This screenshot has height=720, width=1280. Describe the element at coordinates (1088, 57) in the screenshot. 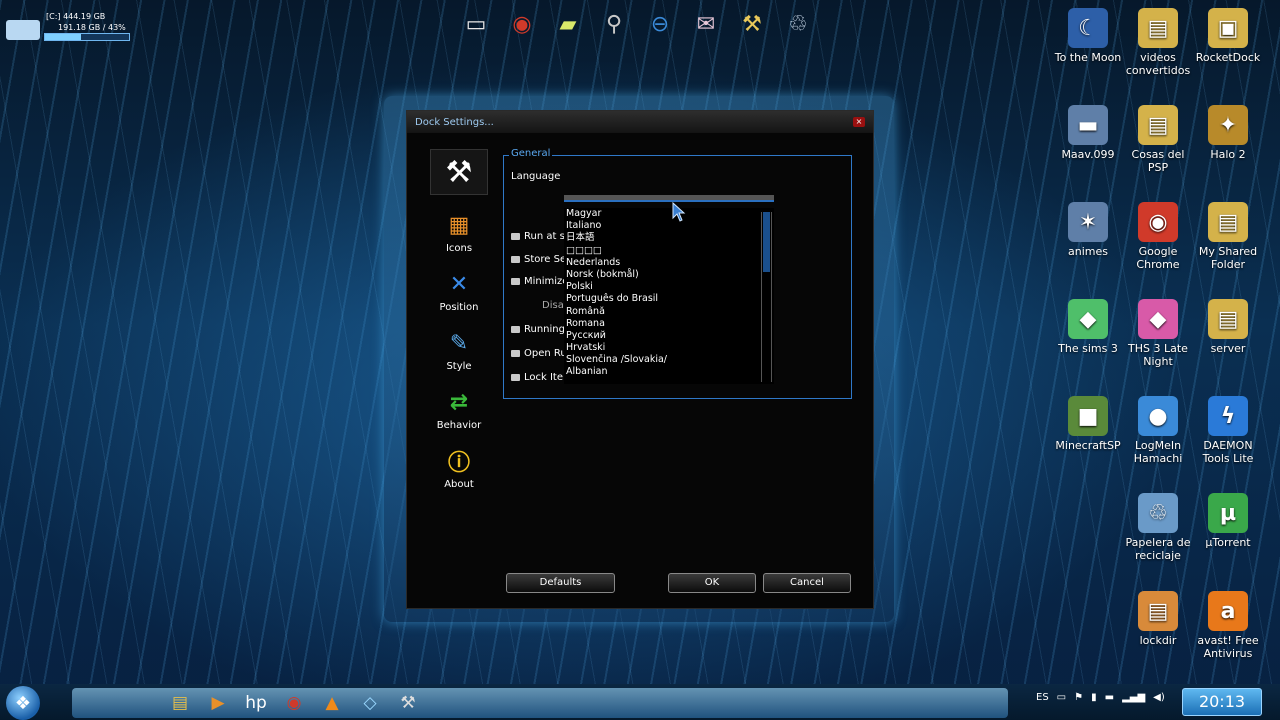

I see `desktop-icon-label: To the Moon` at that location.